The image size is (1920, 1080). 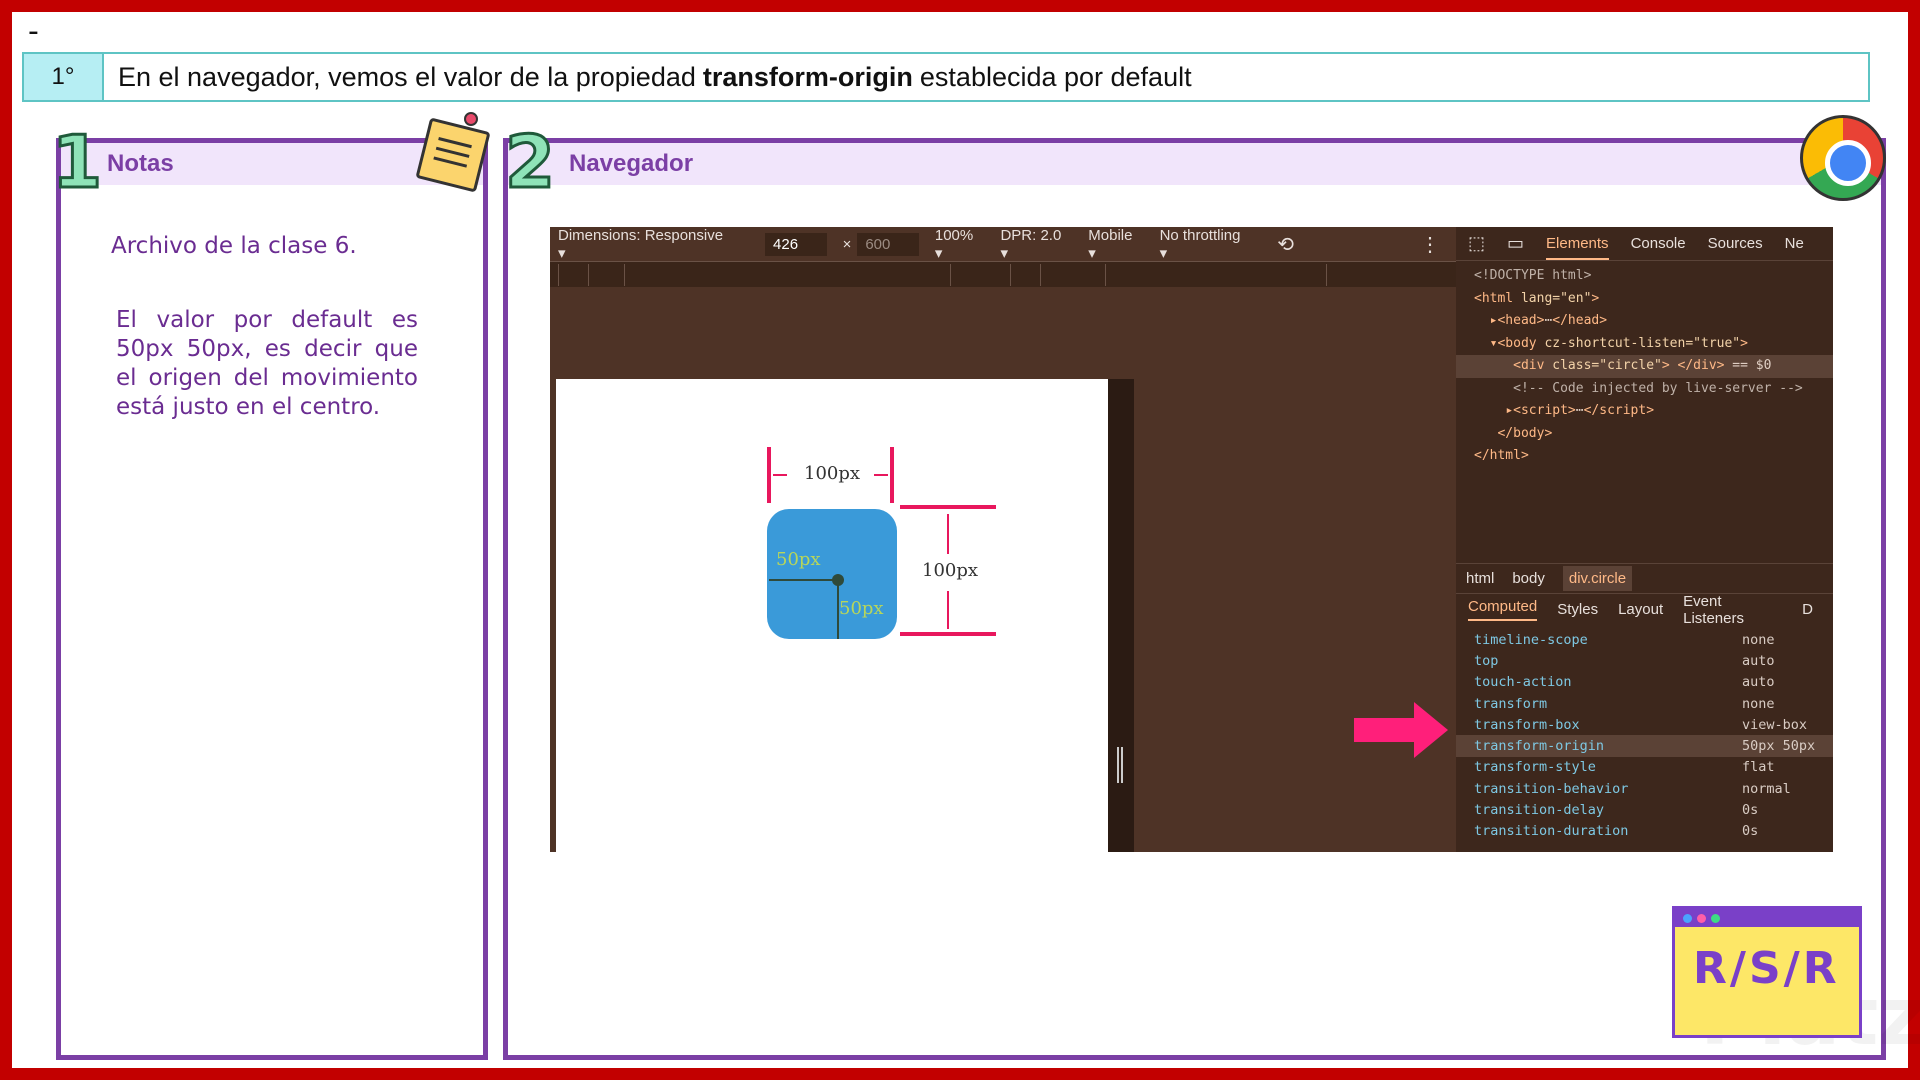 What do you see at coordinates (1527, 724) in the screenshot?
I see `prop-name: transform-box` at bounding box center [1527, 724].